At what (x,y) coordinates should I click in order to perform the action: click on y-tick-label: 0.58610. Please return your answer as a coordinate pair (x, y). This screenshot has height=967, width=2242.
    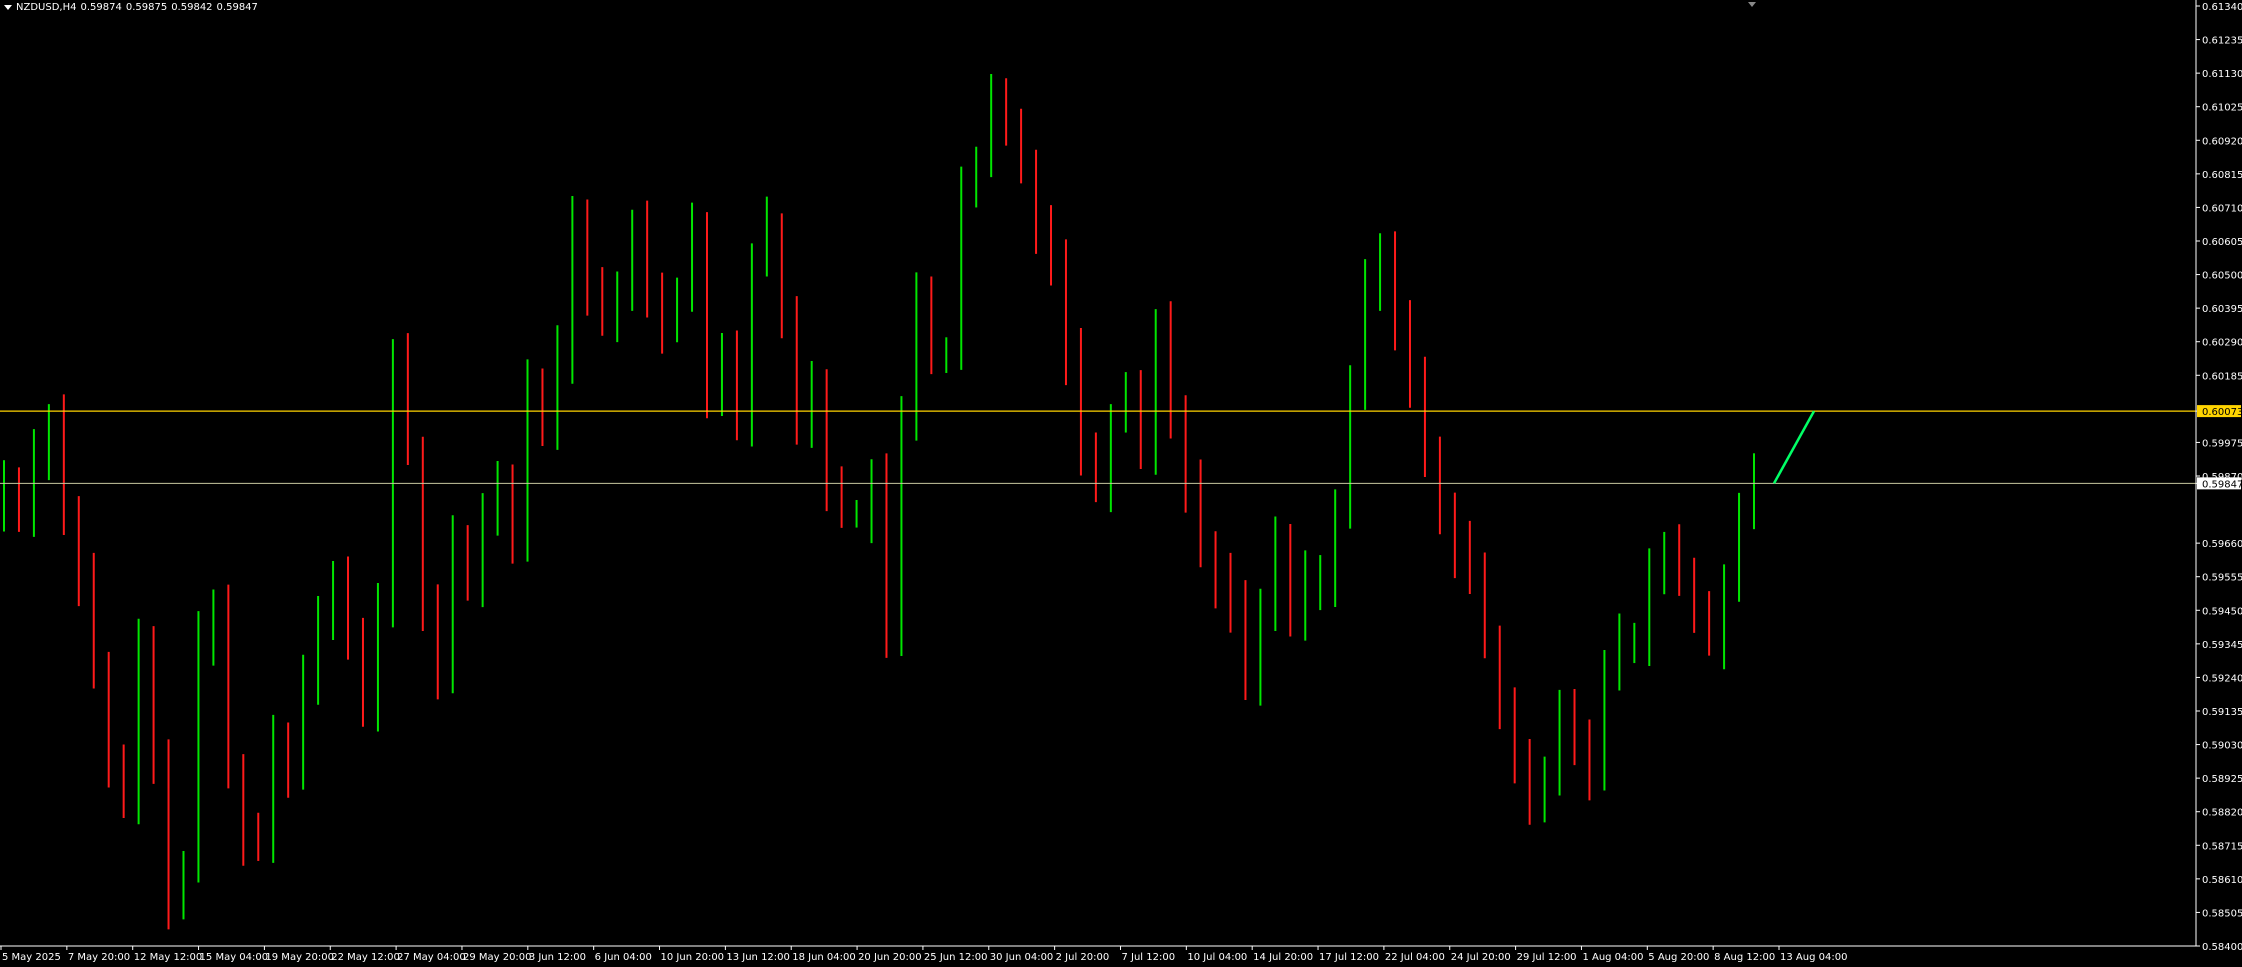
    Looking at the image, I should click on (2222, 880).